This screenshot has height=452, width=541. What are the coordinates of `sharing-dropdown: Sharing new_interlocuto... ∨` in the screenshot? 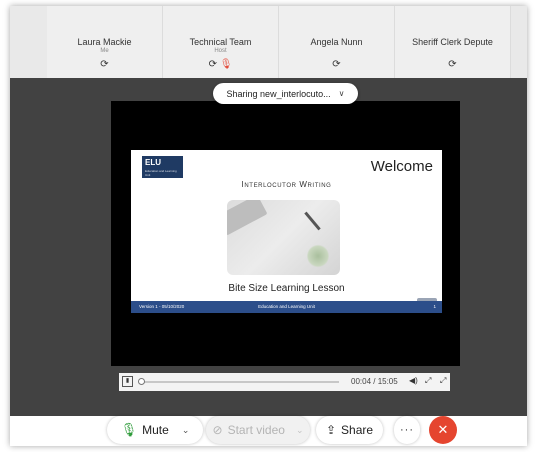 It's located at (285, 93).